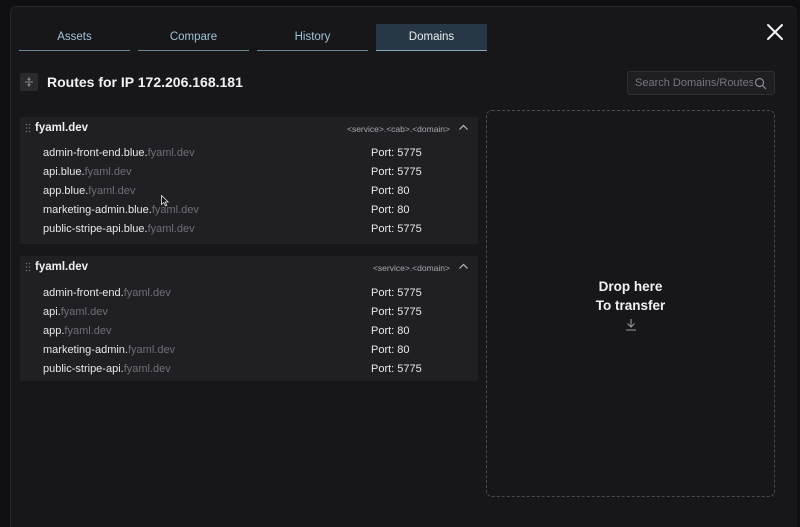  I want to click on route-host: public-stripe-api.blue.fyaml.dev, so click(119, 229).